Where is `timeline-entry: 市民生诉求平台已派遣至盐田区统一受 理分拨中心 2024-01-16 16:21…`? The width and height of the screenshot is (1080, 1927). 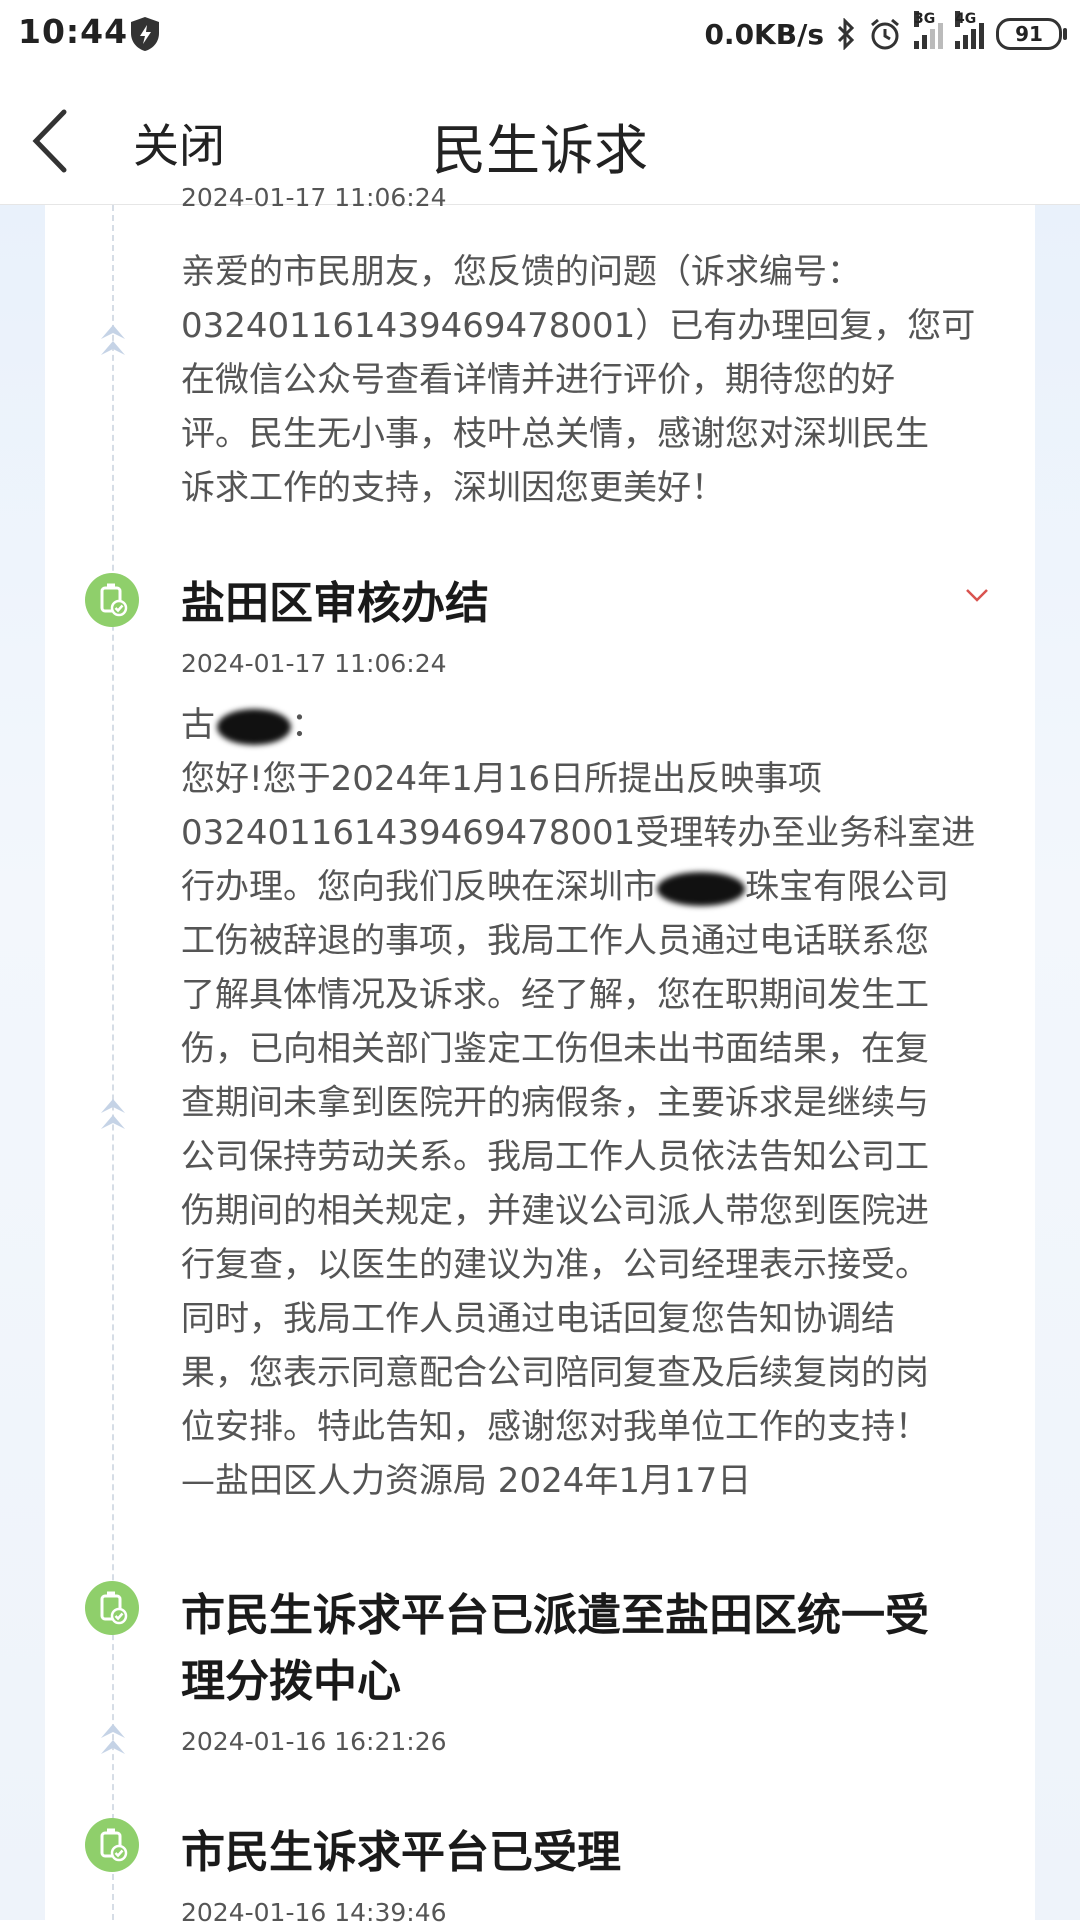 timeline-entry: 市民生诉求平台已派遣至盐田区统一受 理分拨中心 2024-01-16 16:21… is located at coordinates (581, 1669).